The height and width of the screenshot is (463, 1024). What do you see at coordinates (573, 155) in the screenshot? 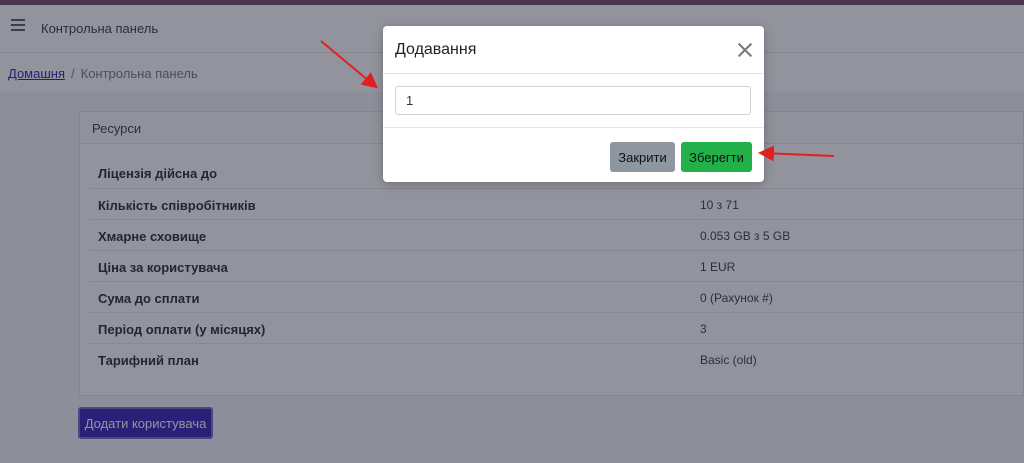
I see `modal-footer: Закрити Зберегти` at bounding box center [573, 155].